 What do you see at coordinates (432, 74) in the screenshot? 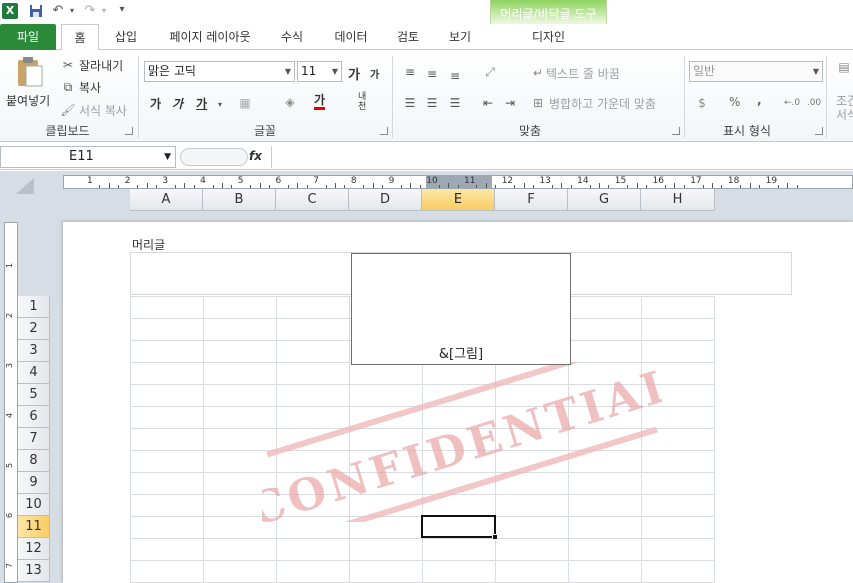
I see `align-middle-icon: ≡` at bounding box center [432, 74].